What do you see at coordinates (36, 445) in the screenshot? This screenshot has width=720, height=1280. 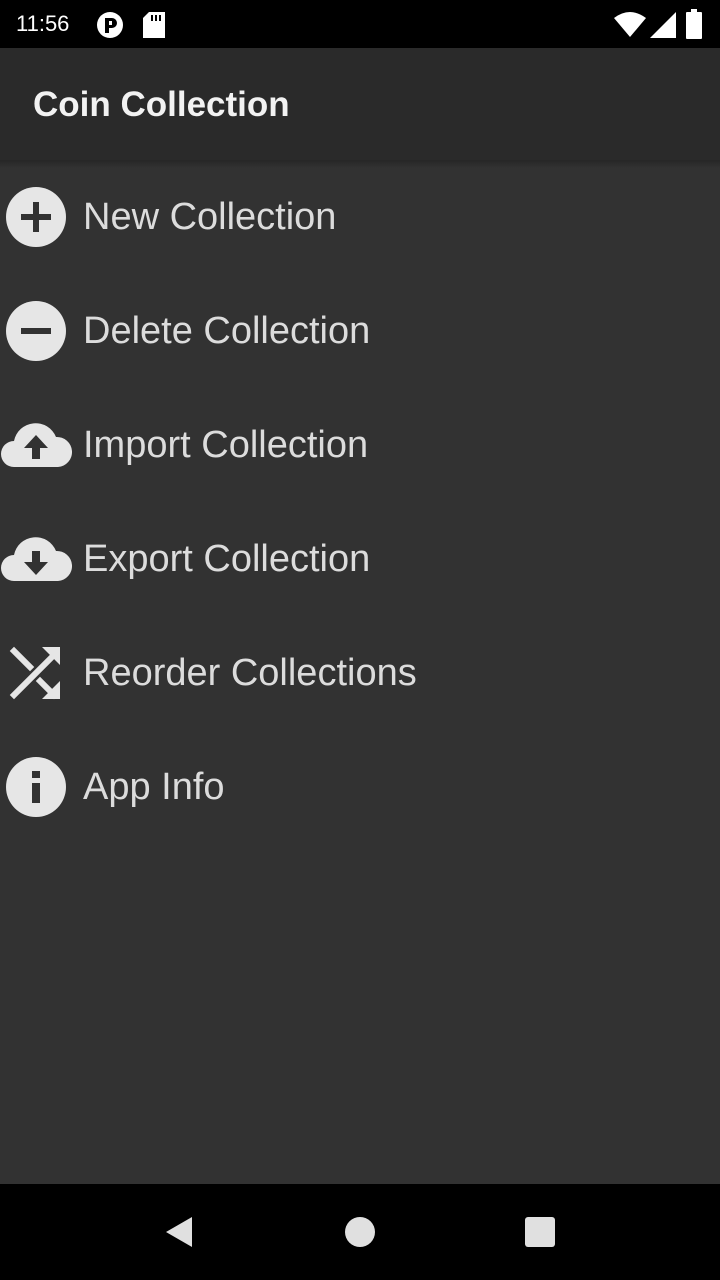 I see `cloud-upload-icon` at bounding box center [36, 445].